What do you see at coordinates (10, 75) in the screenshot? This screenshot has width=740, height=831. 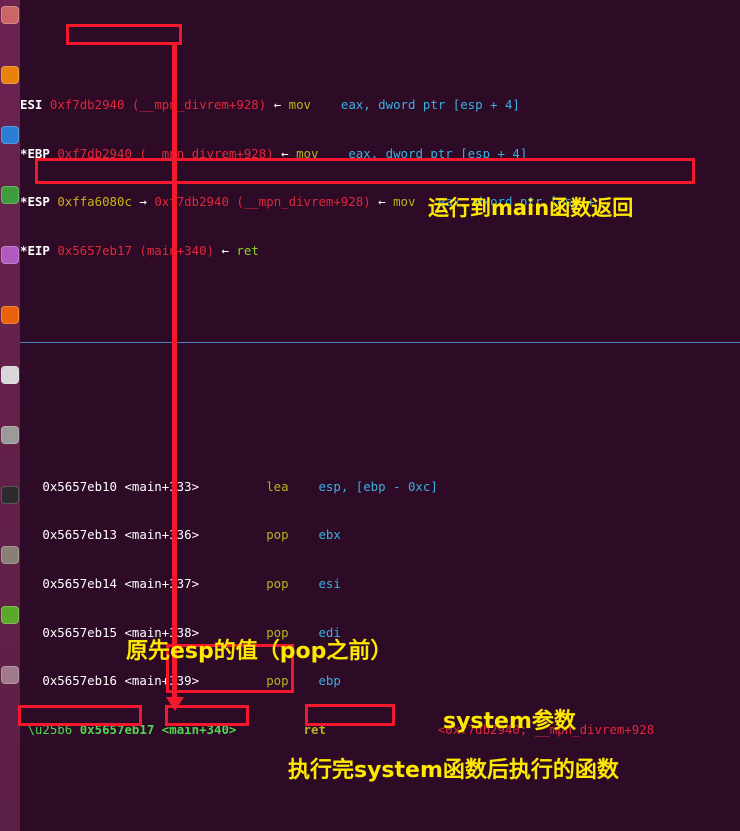 I see `firefox-icon` at bounding box center [10, 75].